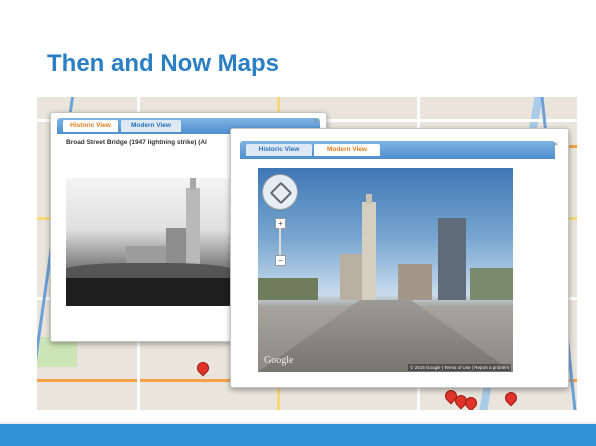 The height and width of the screenshot is (446, 596). Describe the element at coordinates (280, 192) in the screenshot. I see `pan-control-icon` at that location.